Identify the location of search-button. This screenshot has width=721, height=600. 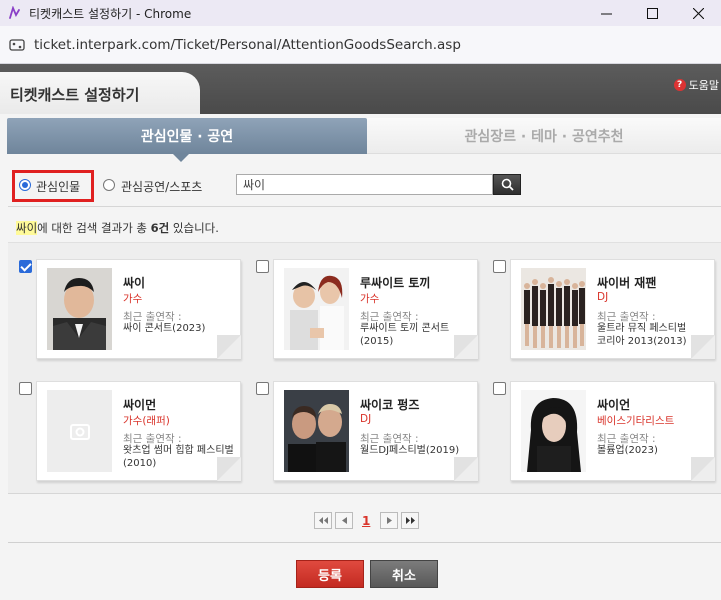
(507, 184).